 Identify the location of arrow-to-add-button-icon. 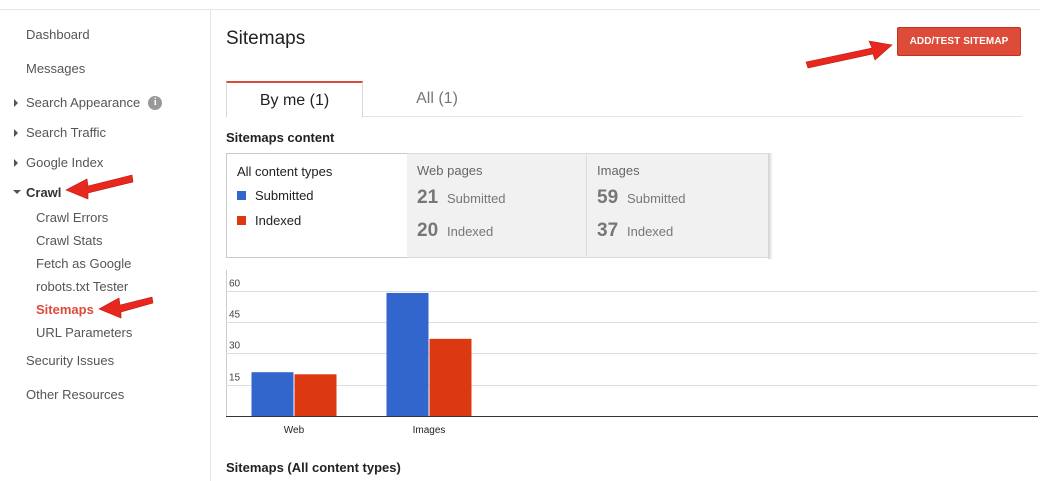
(849, 54).